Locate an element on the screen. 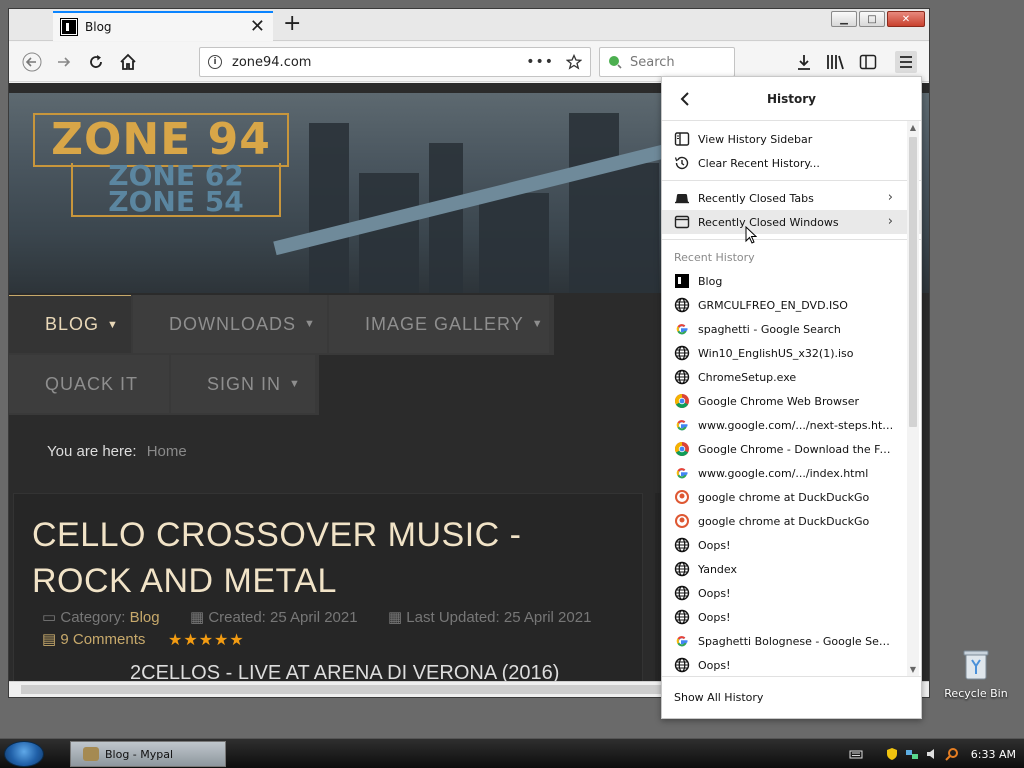 This screenshot has width=1024, height=768. history-entry: GRMCULFREO_EN_DVD.ISO is located at coordinates (791, 305).